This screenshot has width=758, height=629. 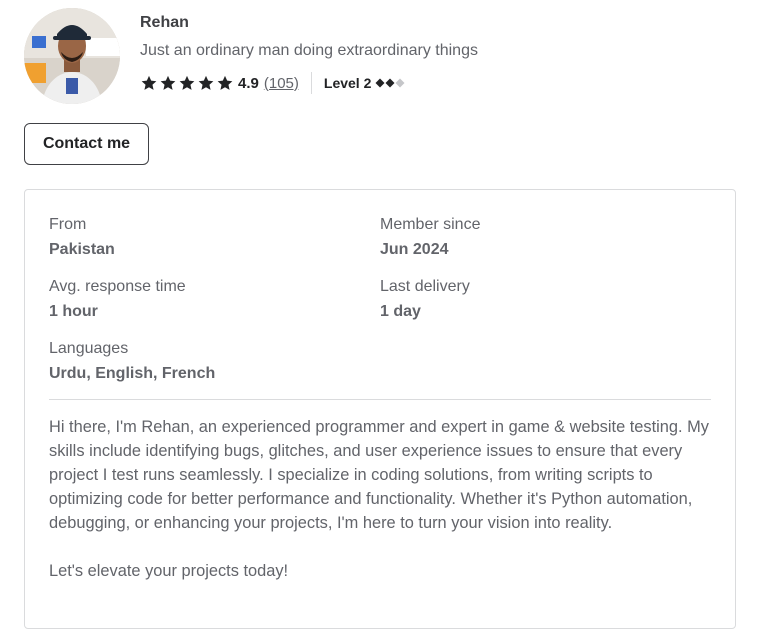 I want to click on rating-score: 4.9, so click(x=248, y=83).